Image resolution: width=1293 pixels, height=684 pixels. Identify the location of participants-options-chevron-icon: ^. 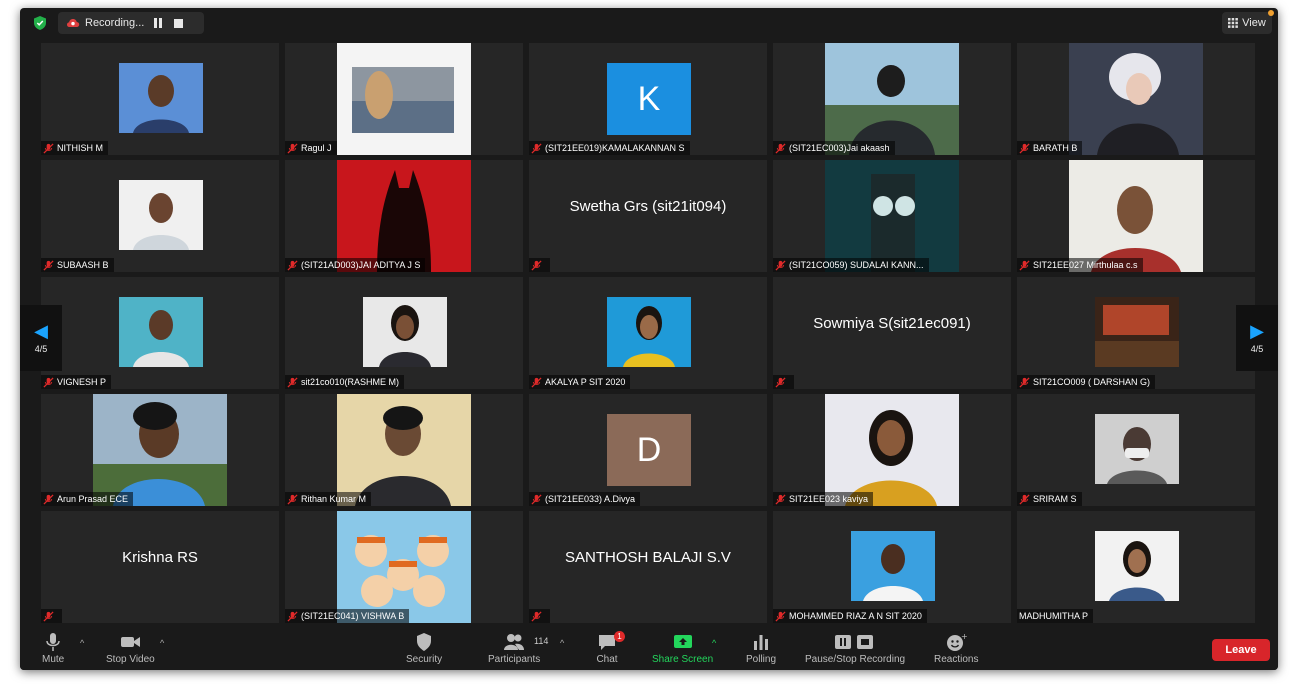
(562, 643).